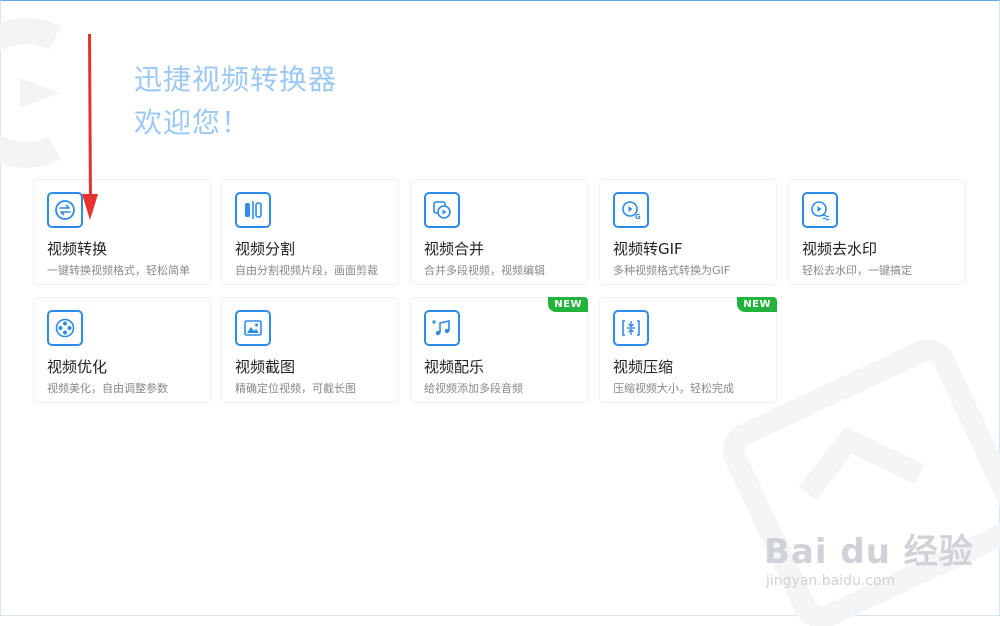 The width and height of the screenshot is (1000, 626). I want to click on feature-desc: 视频美化，自由调整参数, so click(107, 388).